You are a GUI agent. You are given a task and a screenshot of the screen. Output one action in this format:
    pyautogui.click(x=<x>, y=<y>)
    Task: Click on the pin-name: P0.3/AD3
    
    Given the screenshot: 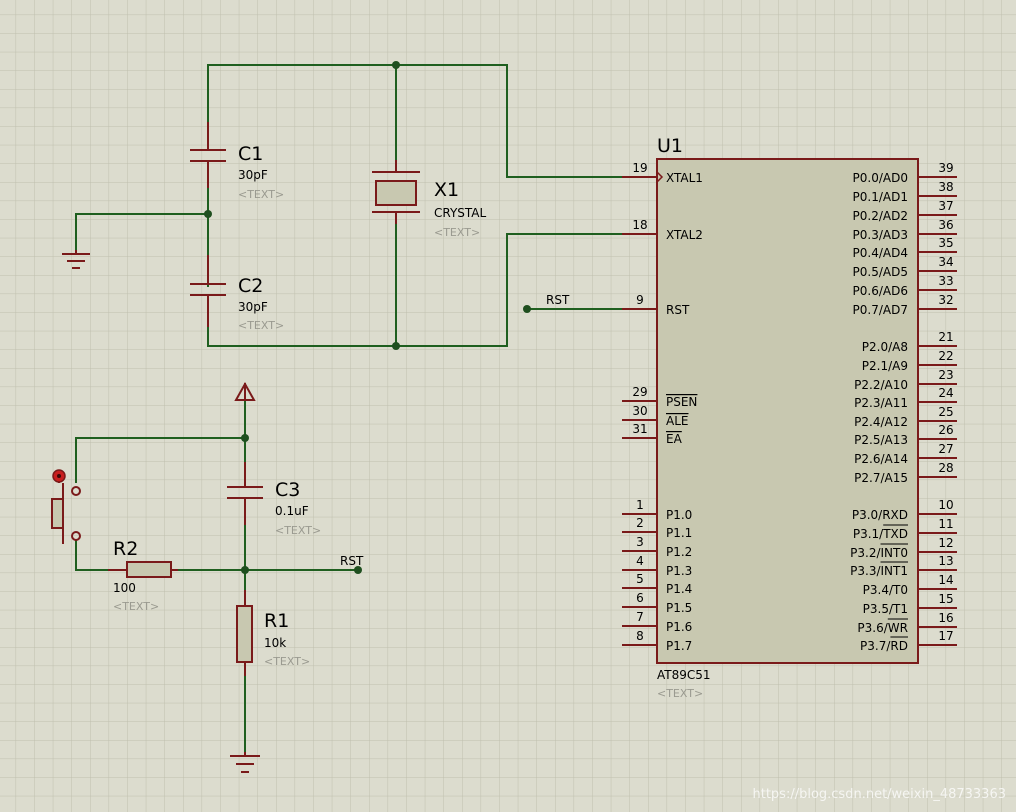 What is the action you would take?
    pyautogui.click(x=880, y=235)
    